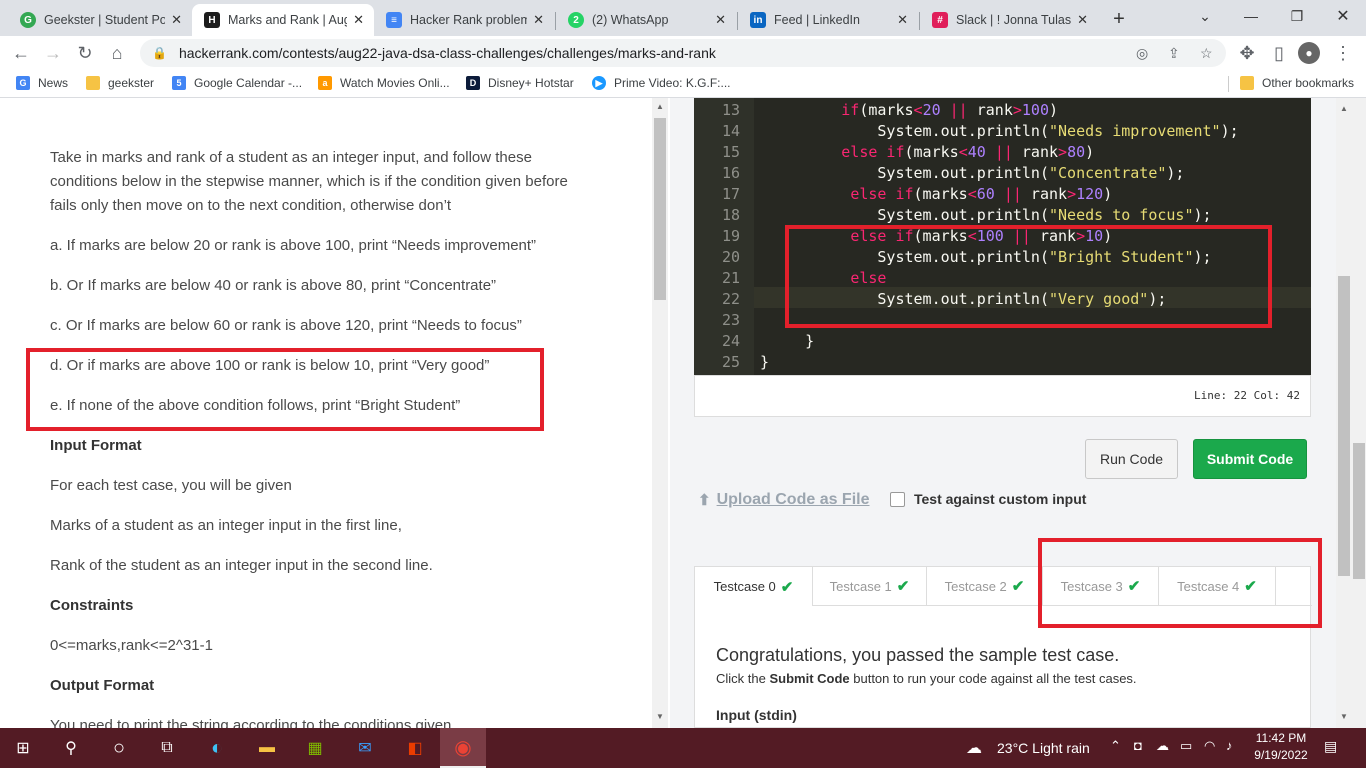 This screenshot has height=768, width=1366. What do you see at coordinates (131, 645) in the screenshot?
I see `constraints-text: 0<=marks,rank<=2^31-1` at bounding box center [131, 645].